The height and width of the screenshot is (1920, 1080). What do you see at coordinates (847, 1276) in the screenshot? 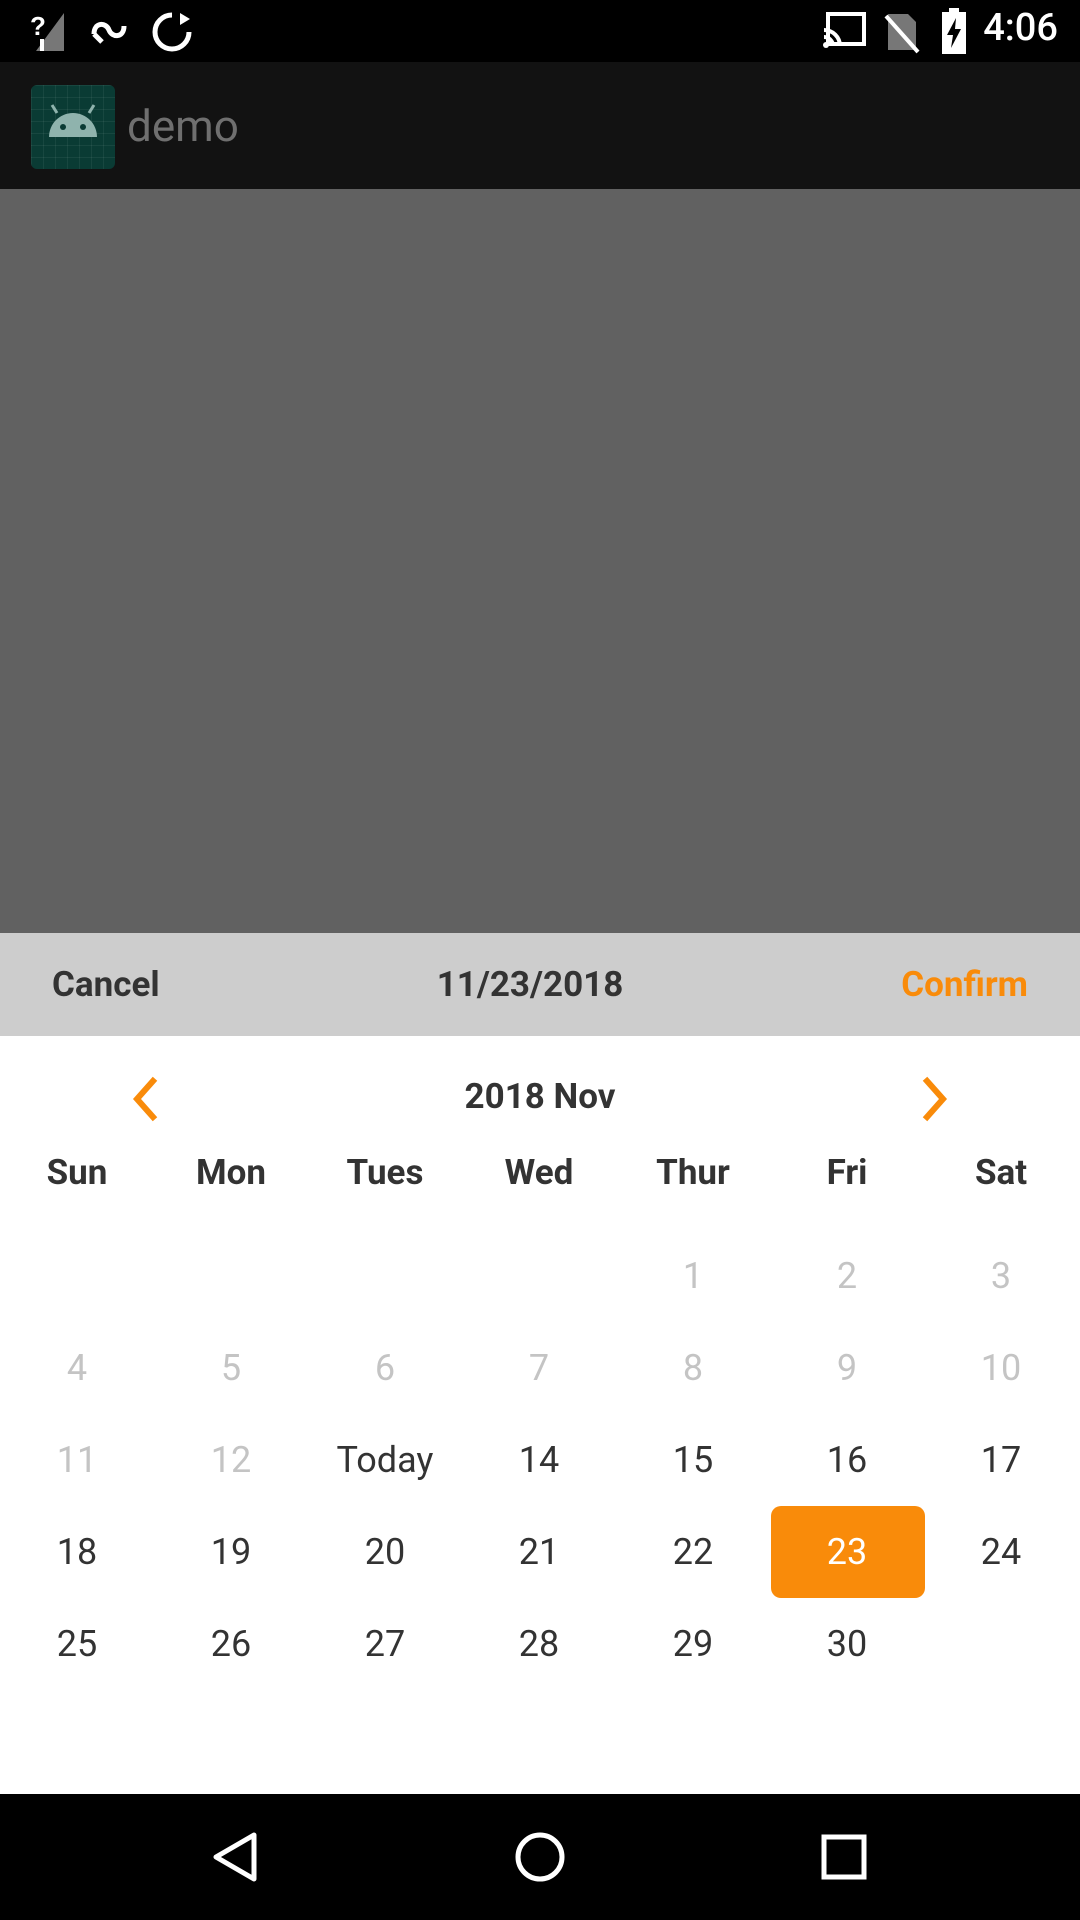
I see `calendar-day: 2` at bounding box center [847, 1276].